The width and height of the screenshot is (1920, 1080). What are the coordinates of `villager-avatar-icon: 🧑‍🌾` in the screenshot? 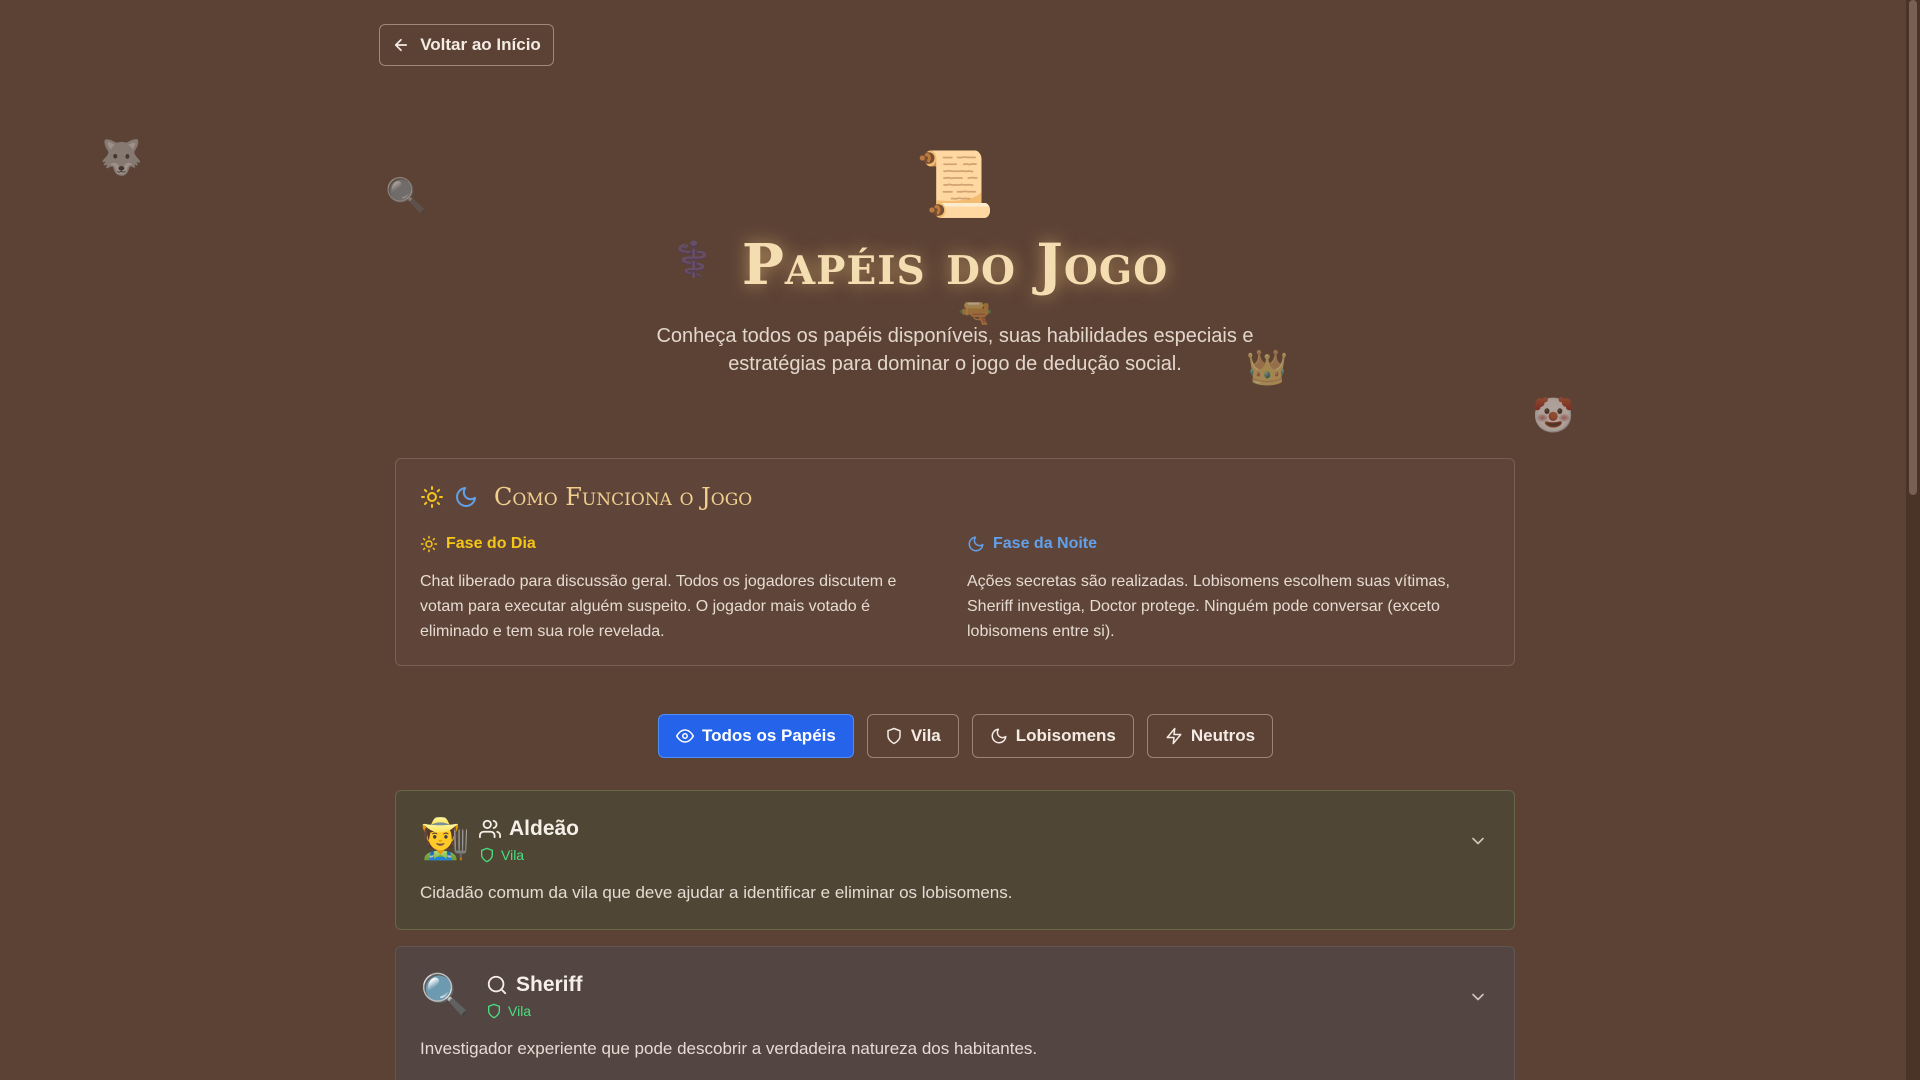 It's located at (445, 839).